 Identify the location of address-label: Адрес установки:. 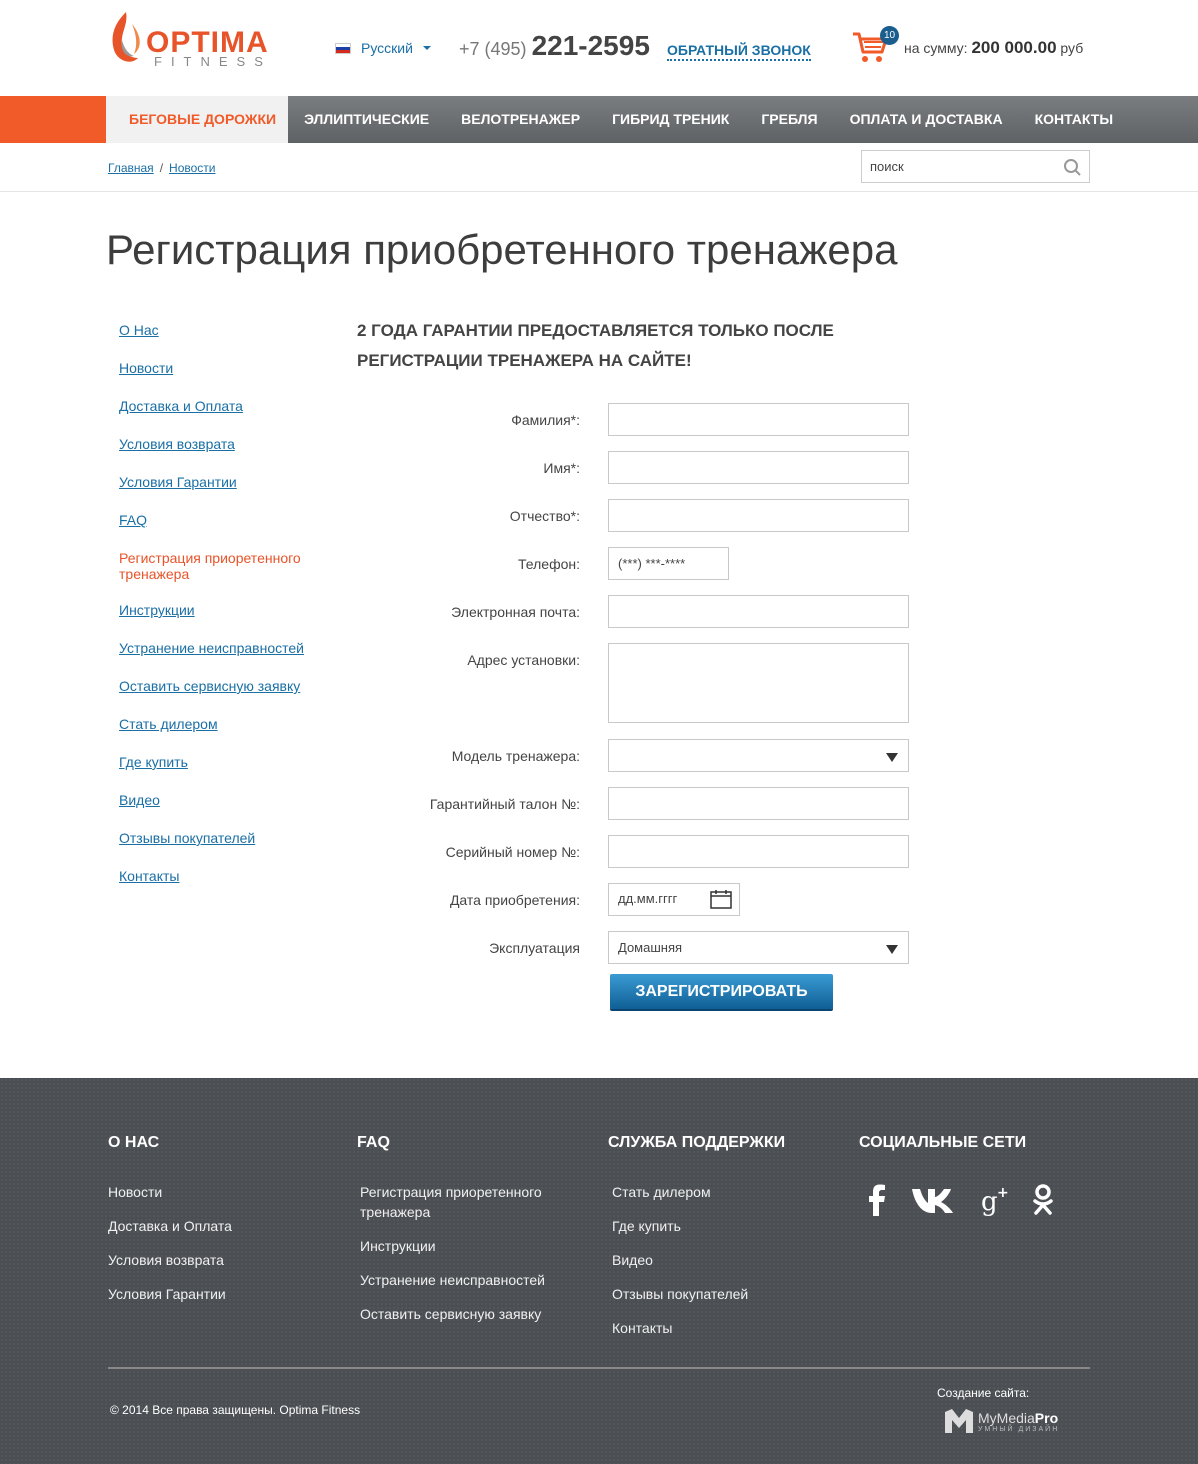
(523, 660).